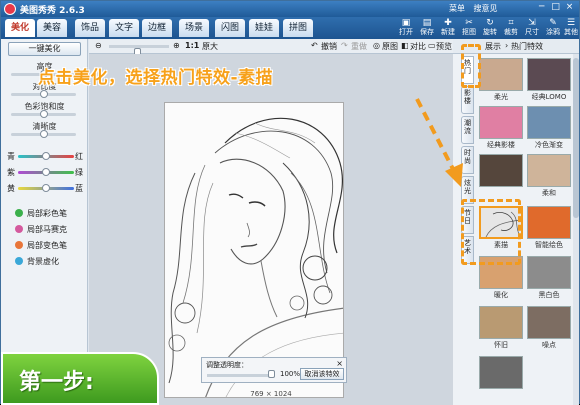 This screenshot has height=405, width=580. I want to click on opacity-slider, so click(241, 375).